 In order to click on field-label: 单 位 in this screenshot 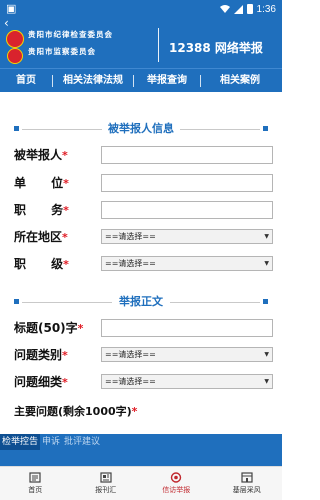, I will do `click(39, 183)`.